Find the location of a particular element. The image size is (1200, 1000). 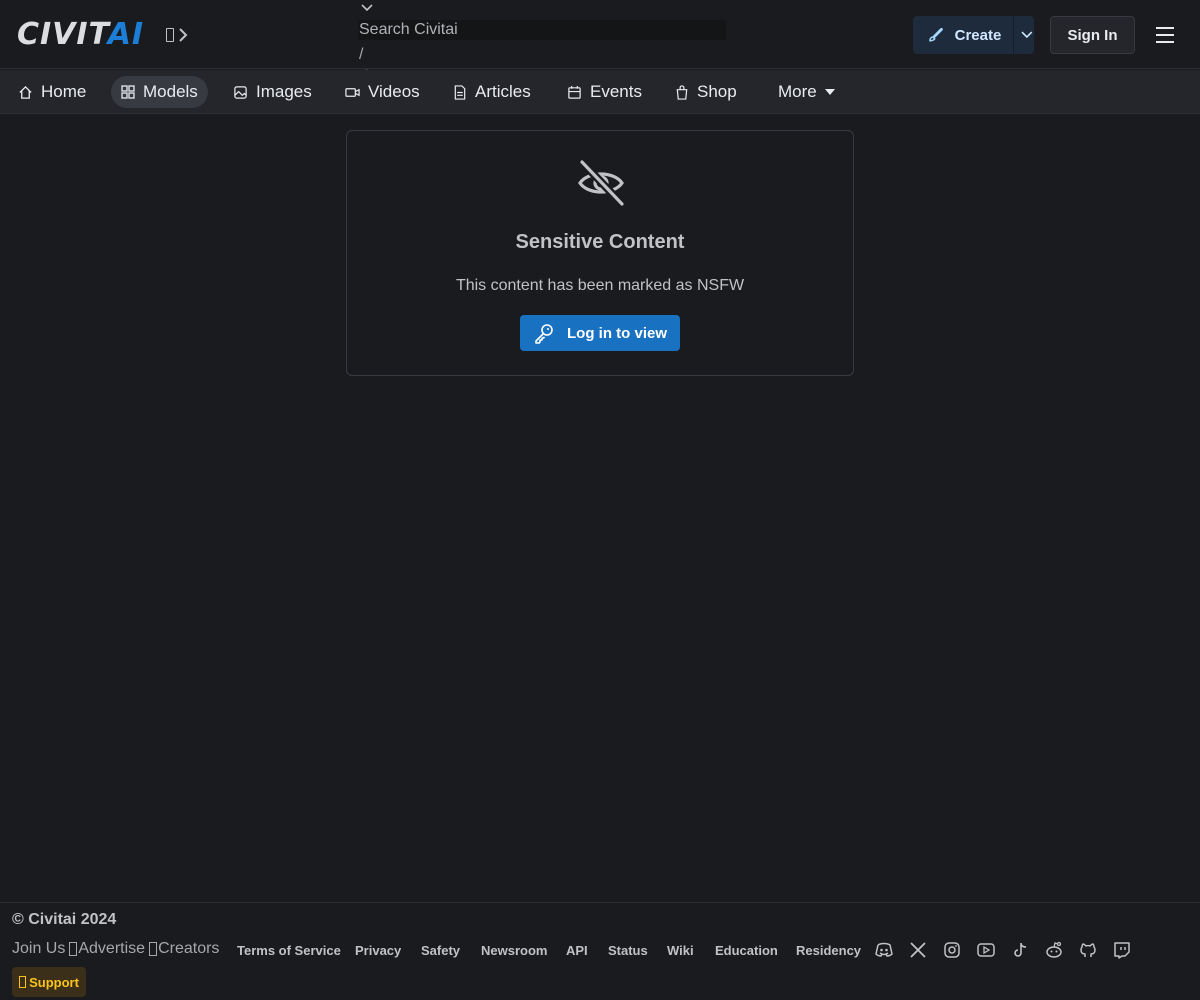

header: CIVITAI / Create Sign In is located at coordinates (600, 34).